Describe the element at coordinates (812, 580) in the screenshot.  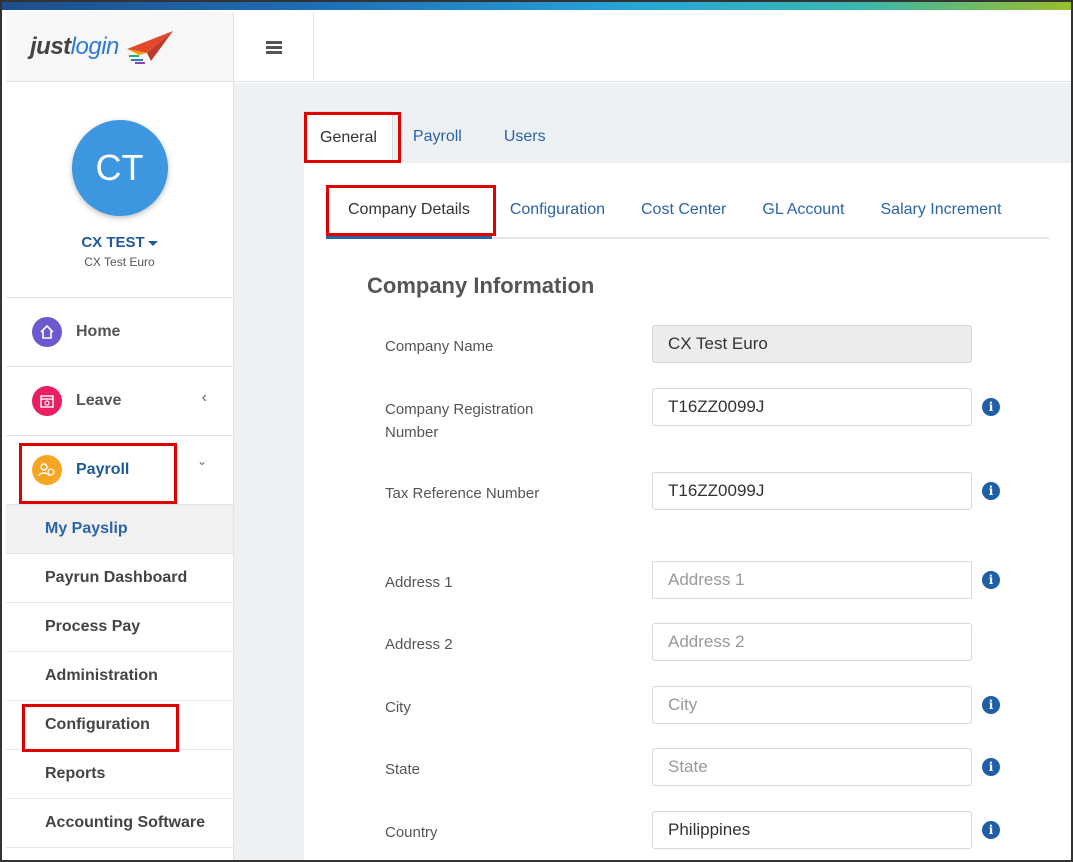
I see `address1-input: Address 1` at that location.